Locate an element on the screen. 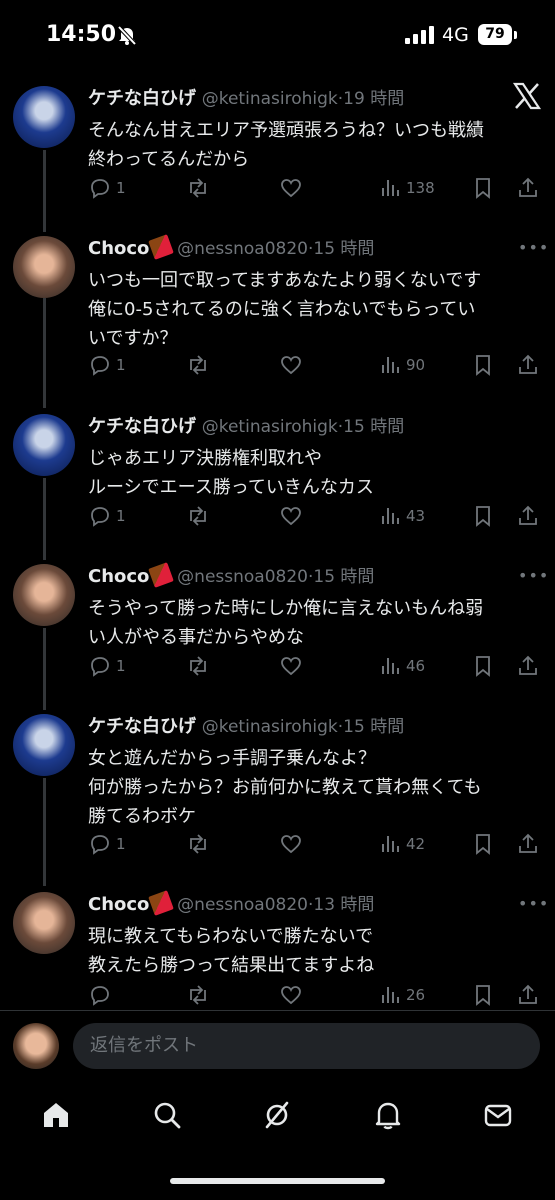  tweet-header: Choco @nessnoa0820·13 時間 is located at coordinates (231, 903).